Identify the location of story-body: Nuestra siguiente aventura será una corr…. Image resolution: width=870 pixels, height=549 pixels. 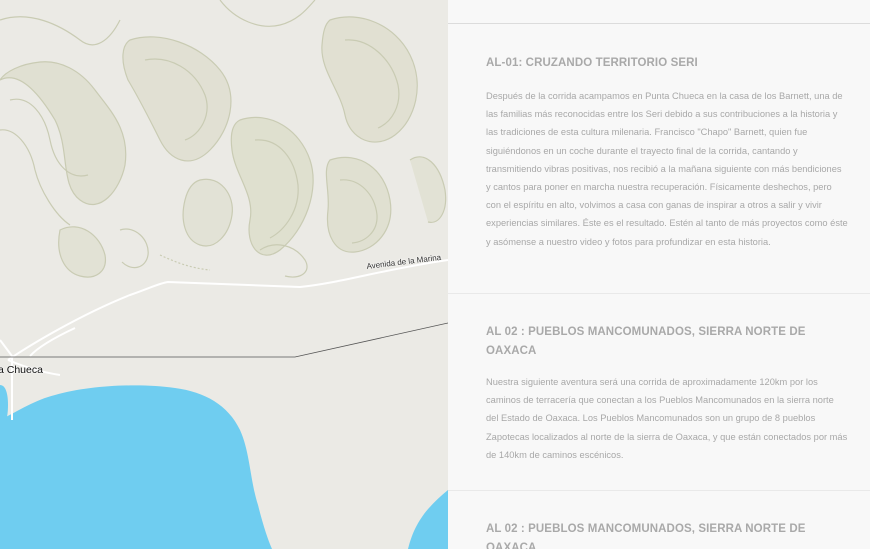
(667, 418).